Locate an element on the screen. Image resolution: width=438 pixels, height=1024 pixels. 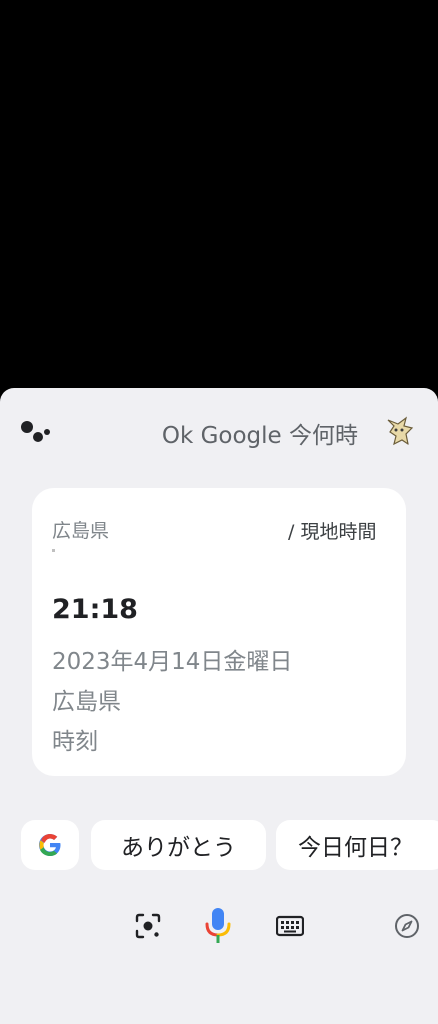
compass-icon is located at coordinates (407, 926).